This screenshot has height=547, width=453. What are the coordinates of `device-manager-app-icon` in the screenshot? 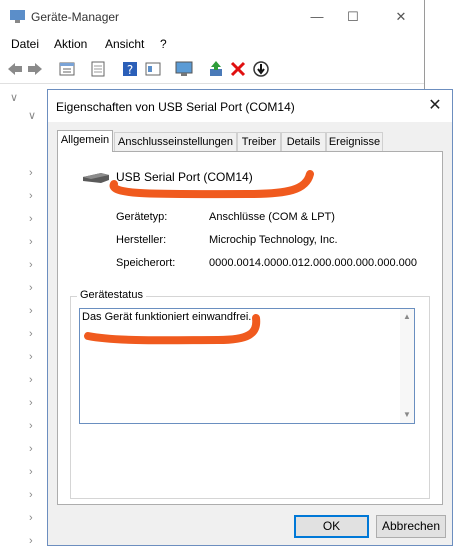 It's located at (17, 16).